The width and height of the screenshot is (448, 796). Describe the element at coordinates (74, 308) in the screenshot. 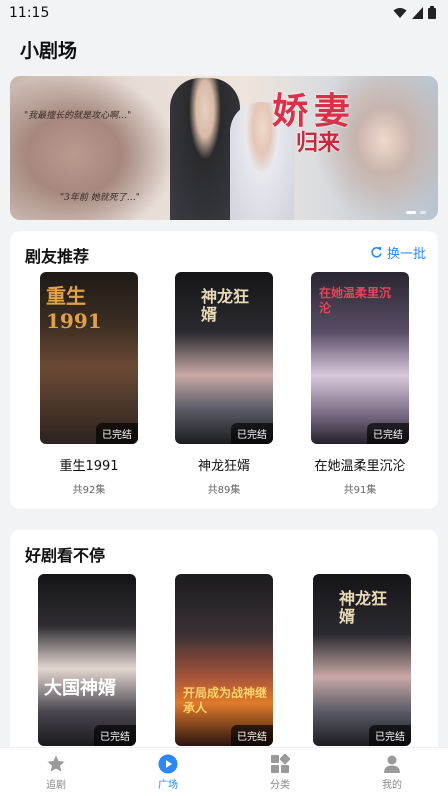

I see `poster-title: 重生 1991` at that location.